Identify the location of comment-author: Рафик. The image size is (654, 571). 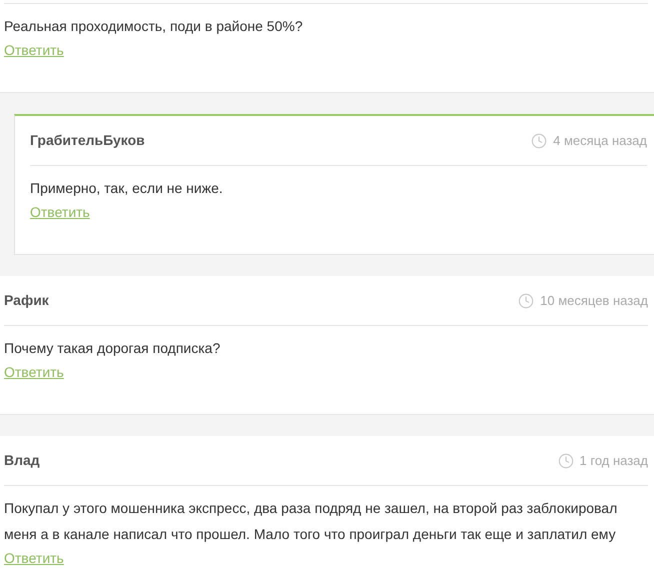
(26, 300).